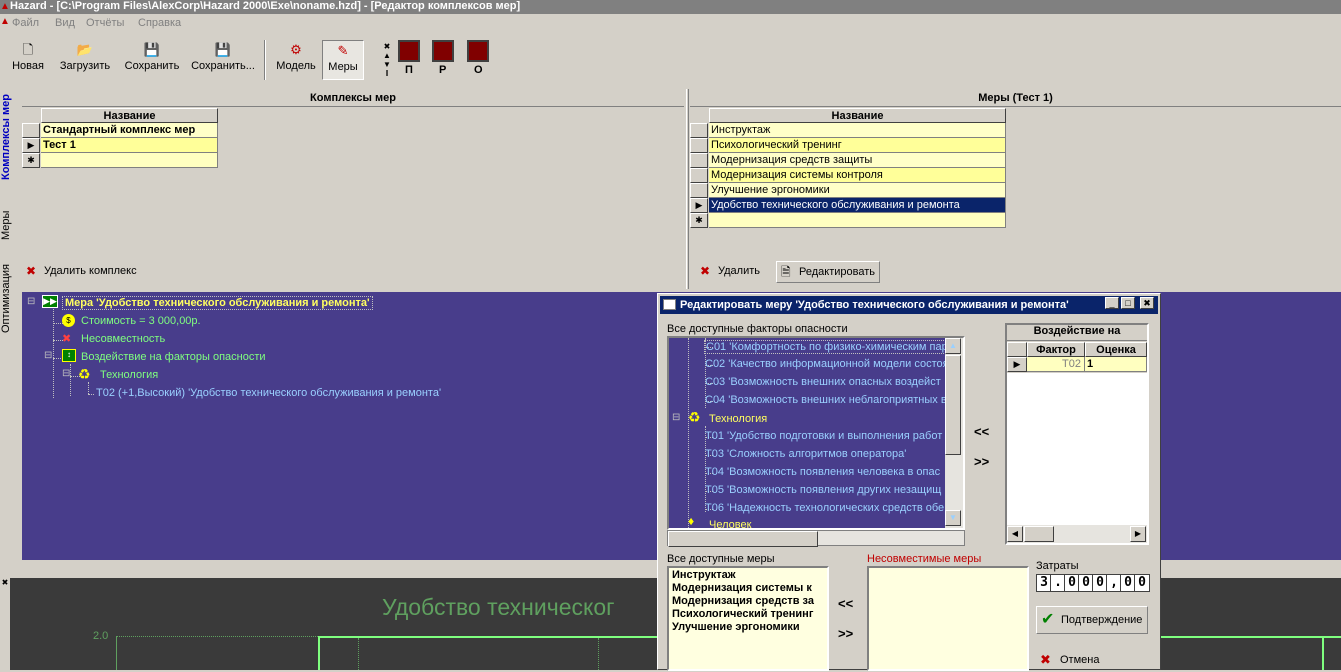  Describe the element at coordinates (141, 321) in the screenshot. I see `tree-cost: Стоимость = 3 000,00р.` at that location.